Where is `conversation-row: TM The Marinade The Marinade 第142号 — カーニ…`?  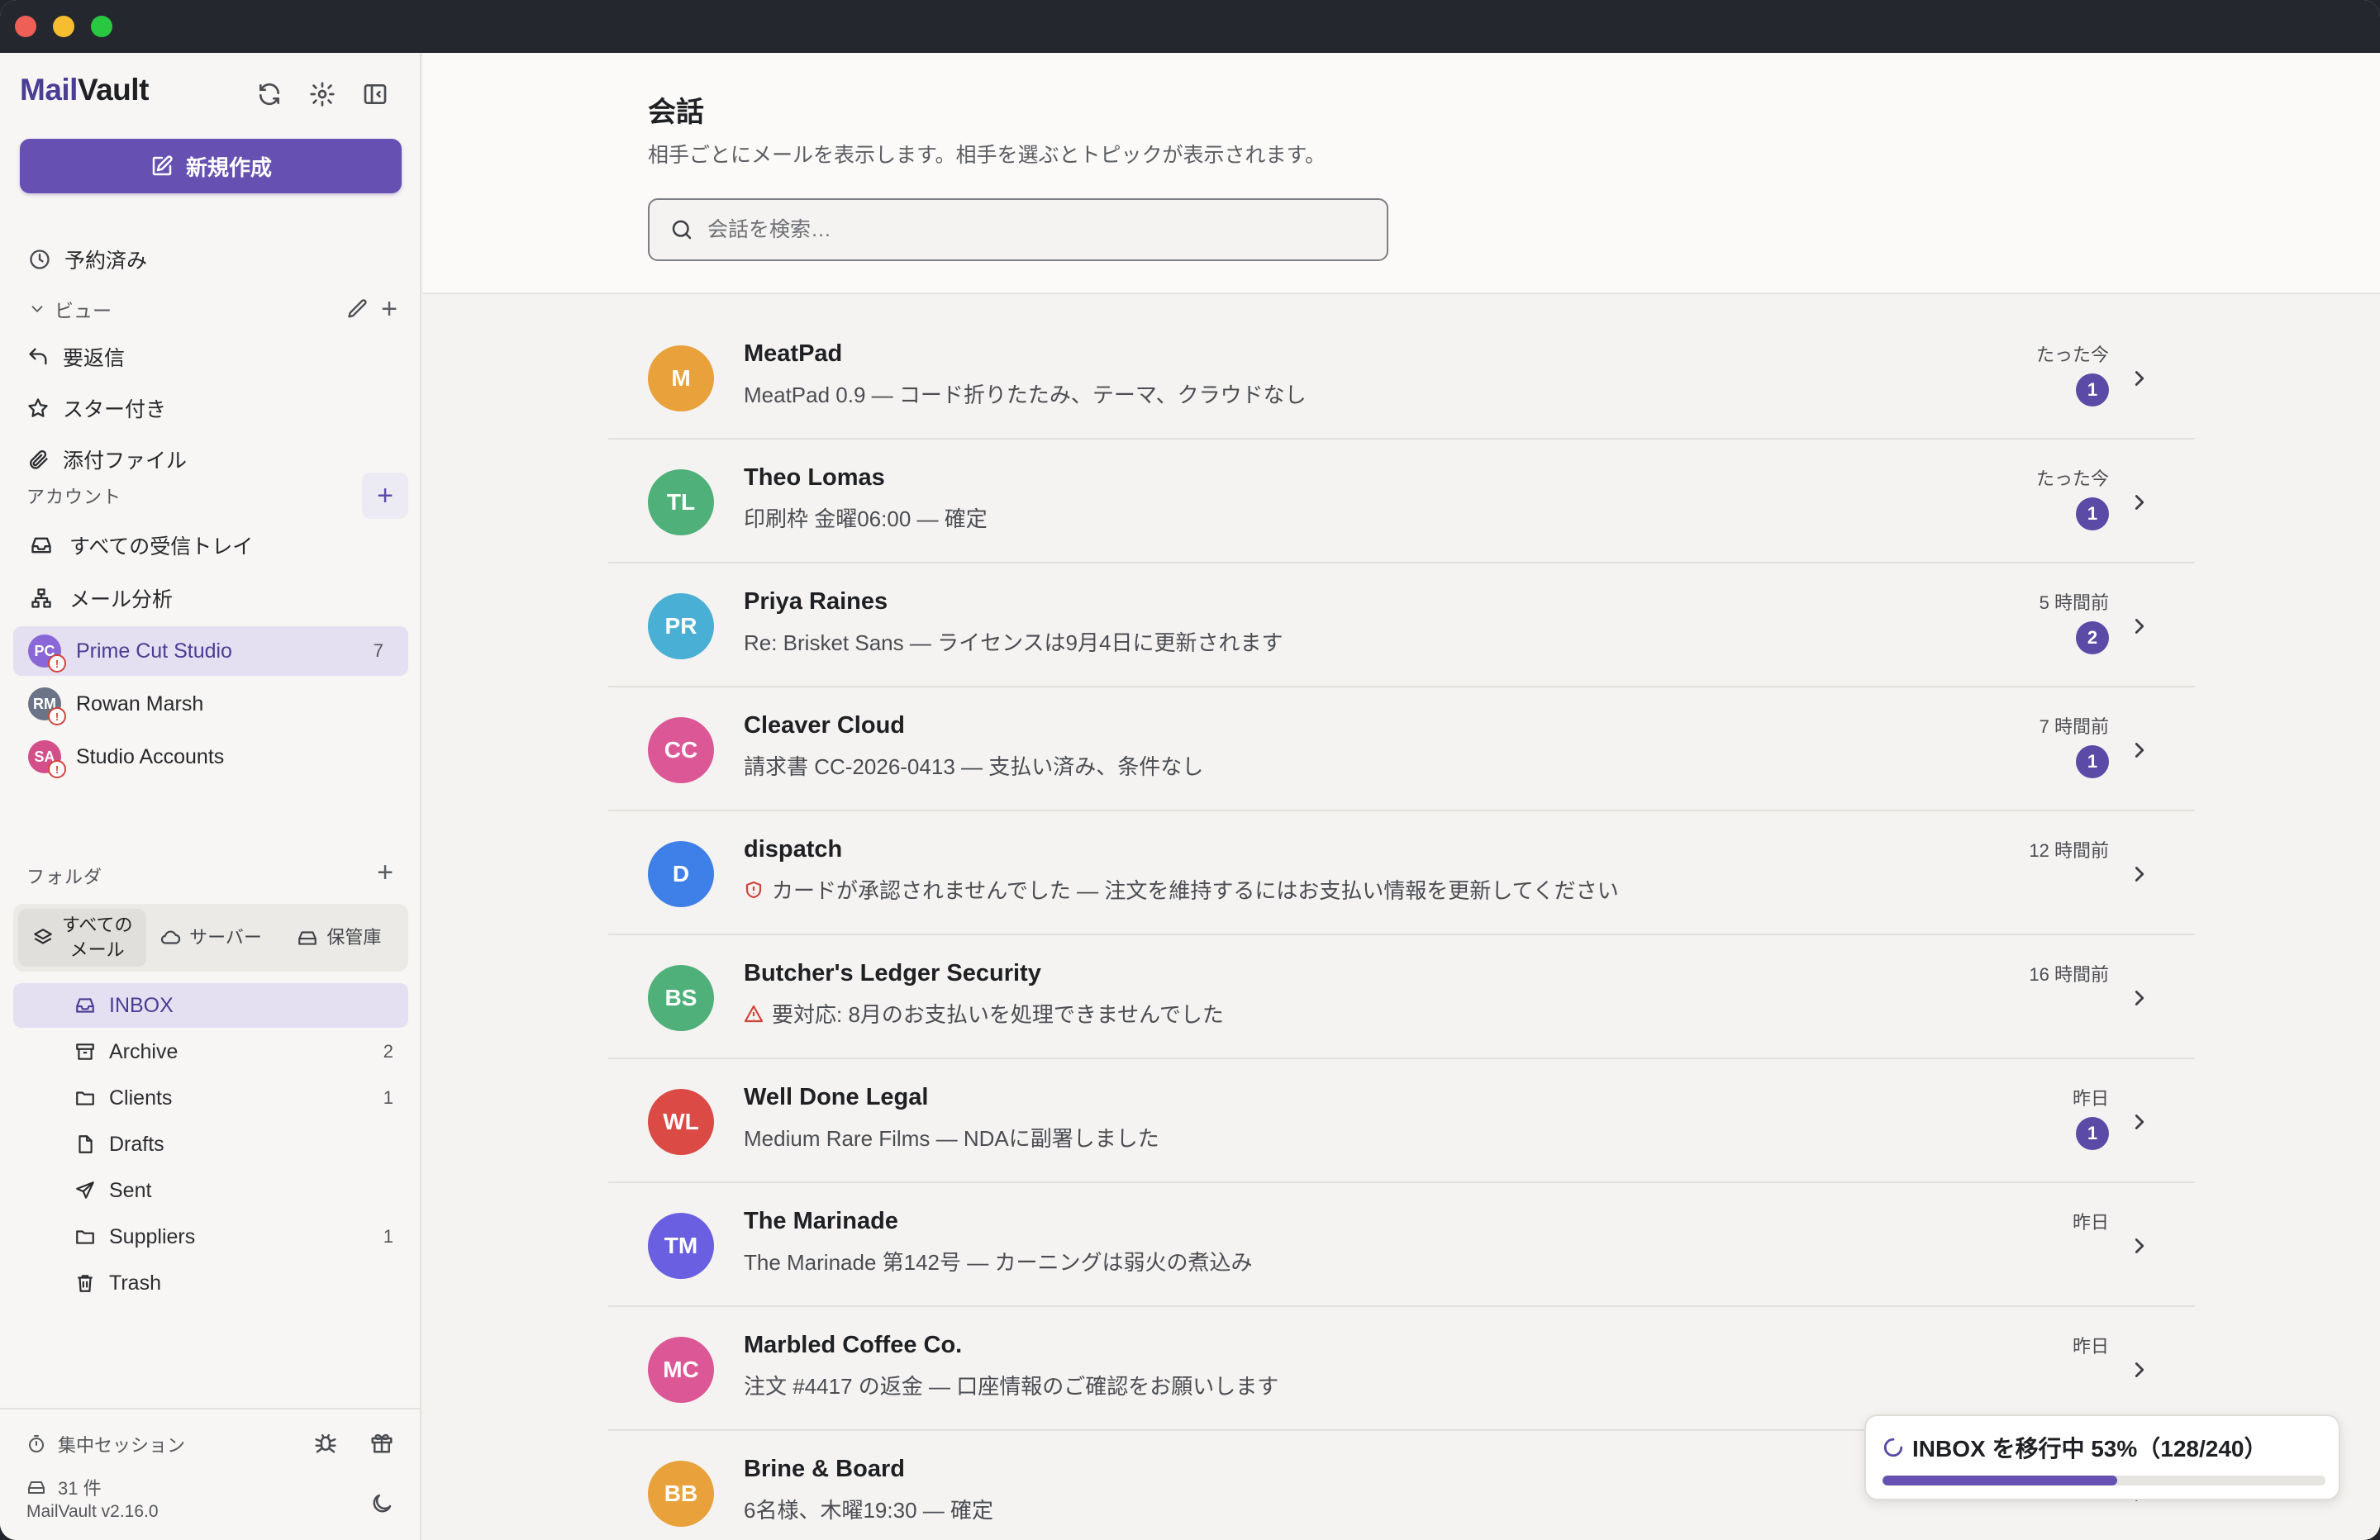 conversation-row: TM The Marinade The Marinade 第142号 — カーニ… is located at coordinates (1401, 1245).